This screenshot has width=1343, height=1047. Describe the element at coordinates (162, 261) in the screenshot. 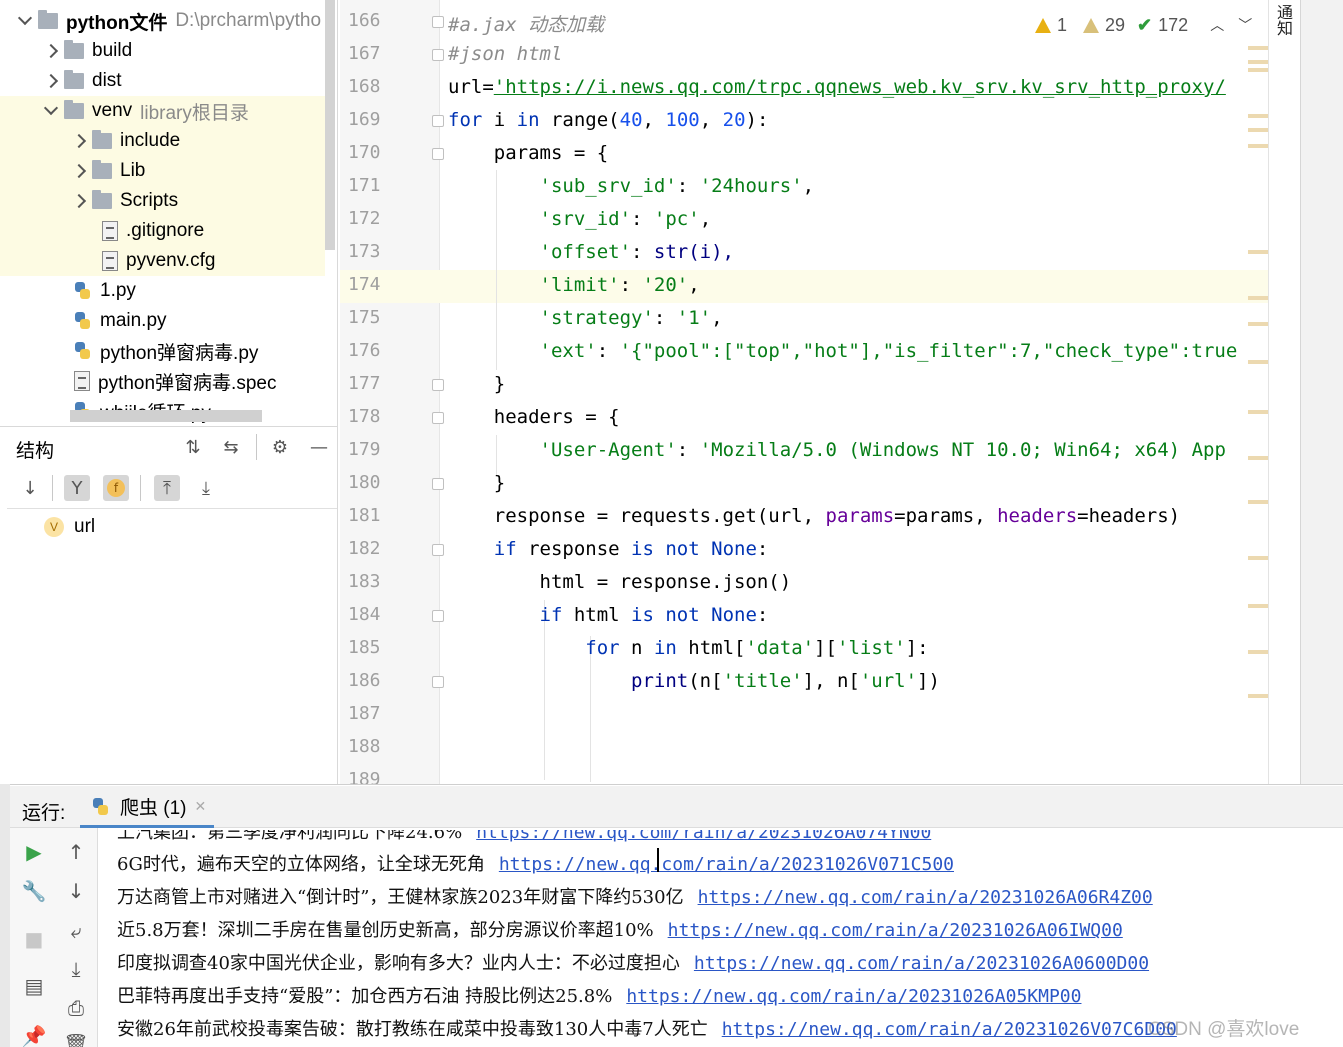

I see `tree-item-pyvenv-cfg: pyvenv.cfg` at that location.